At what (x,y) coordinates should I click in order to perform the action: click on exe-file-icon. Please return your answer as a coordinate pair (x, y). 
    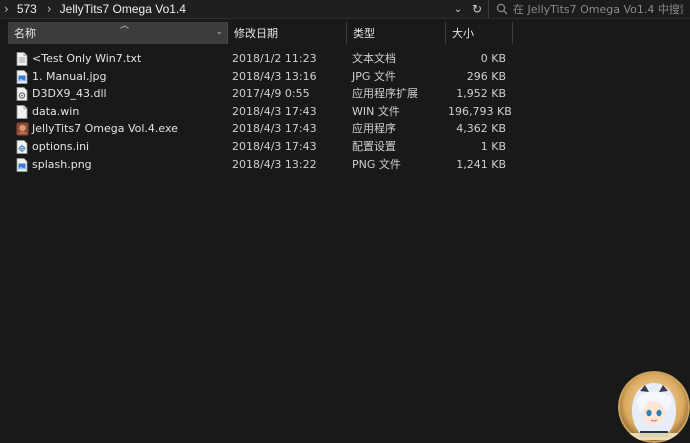
    Looking at the image, I should click on (22, 129).